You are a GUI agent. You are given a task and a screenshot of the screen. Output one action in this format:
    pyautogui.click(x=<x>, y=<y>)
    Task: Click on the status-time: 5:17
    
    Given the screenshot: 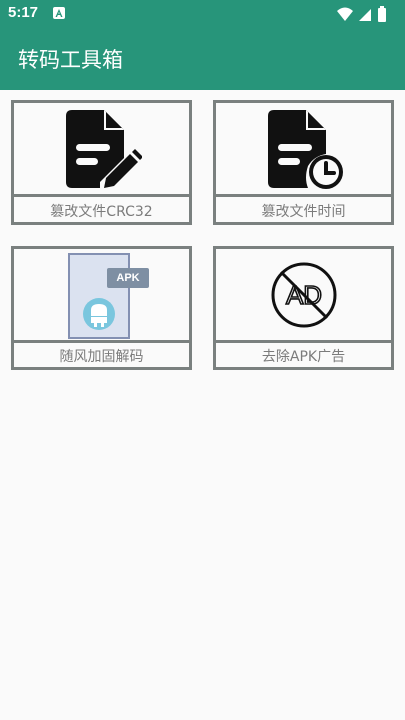 What is the action you would take?
    pyautogui.click(x=23, y=12)
    